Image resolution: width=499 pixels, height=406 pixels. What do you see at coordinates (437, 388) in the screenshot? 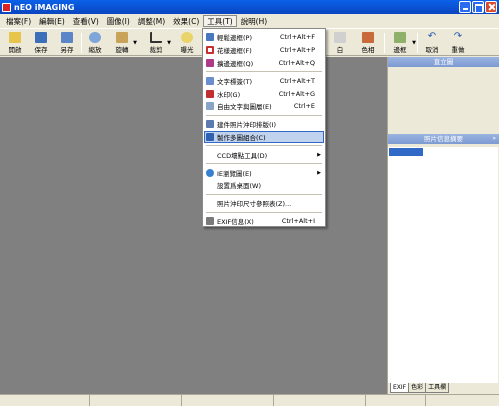
I see `tab-toolbar: 工具欄` at bounding box center [437, 388].